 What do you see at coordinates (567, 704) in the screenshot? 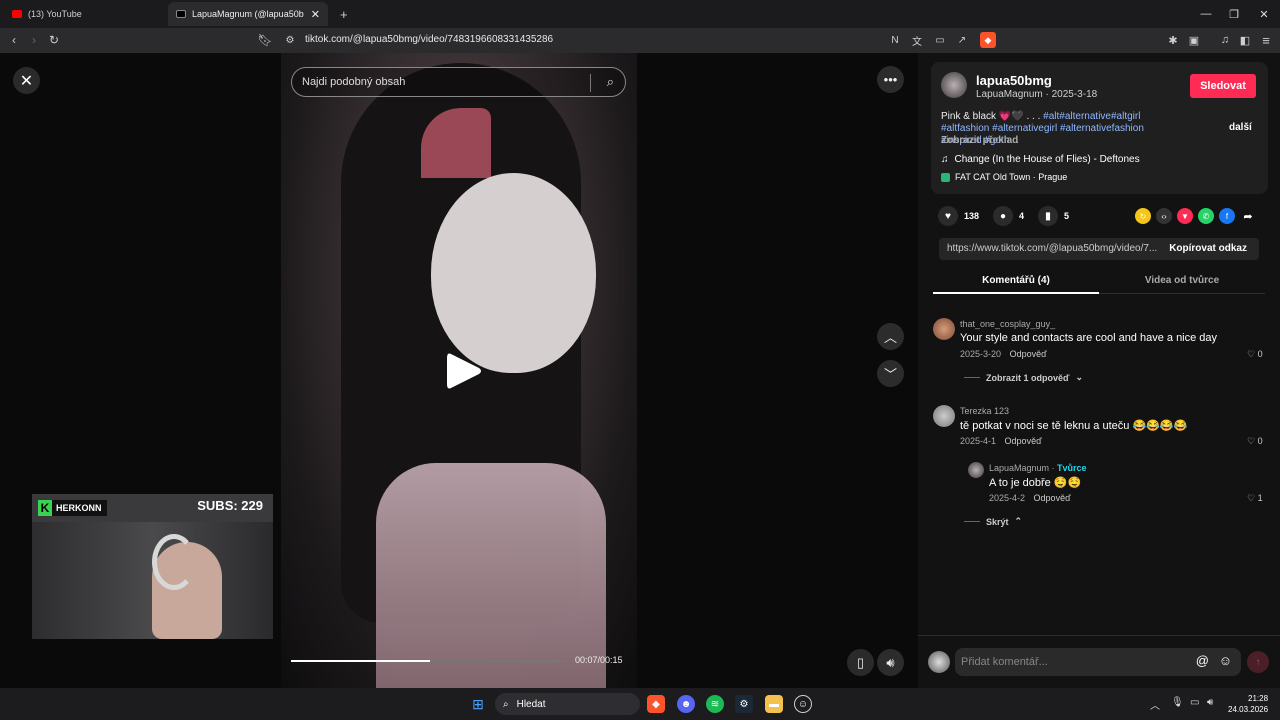
I see `taskbar-search: ⌕ Hledat` at bounding box center [567, 704].